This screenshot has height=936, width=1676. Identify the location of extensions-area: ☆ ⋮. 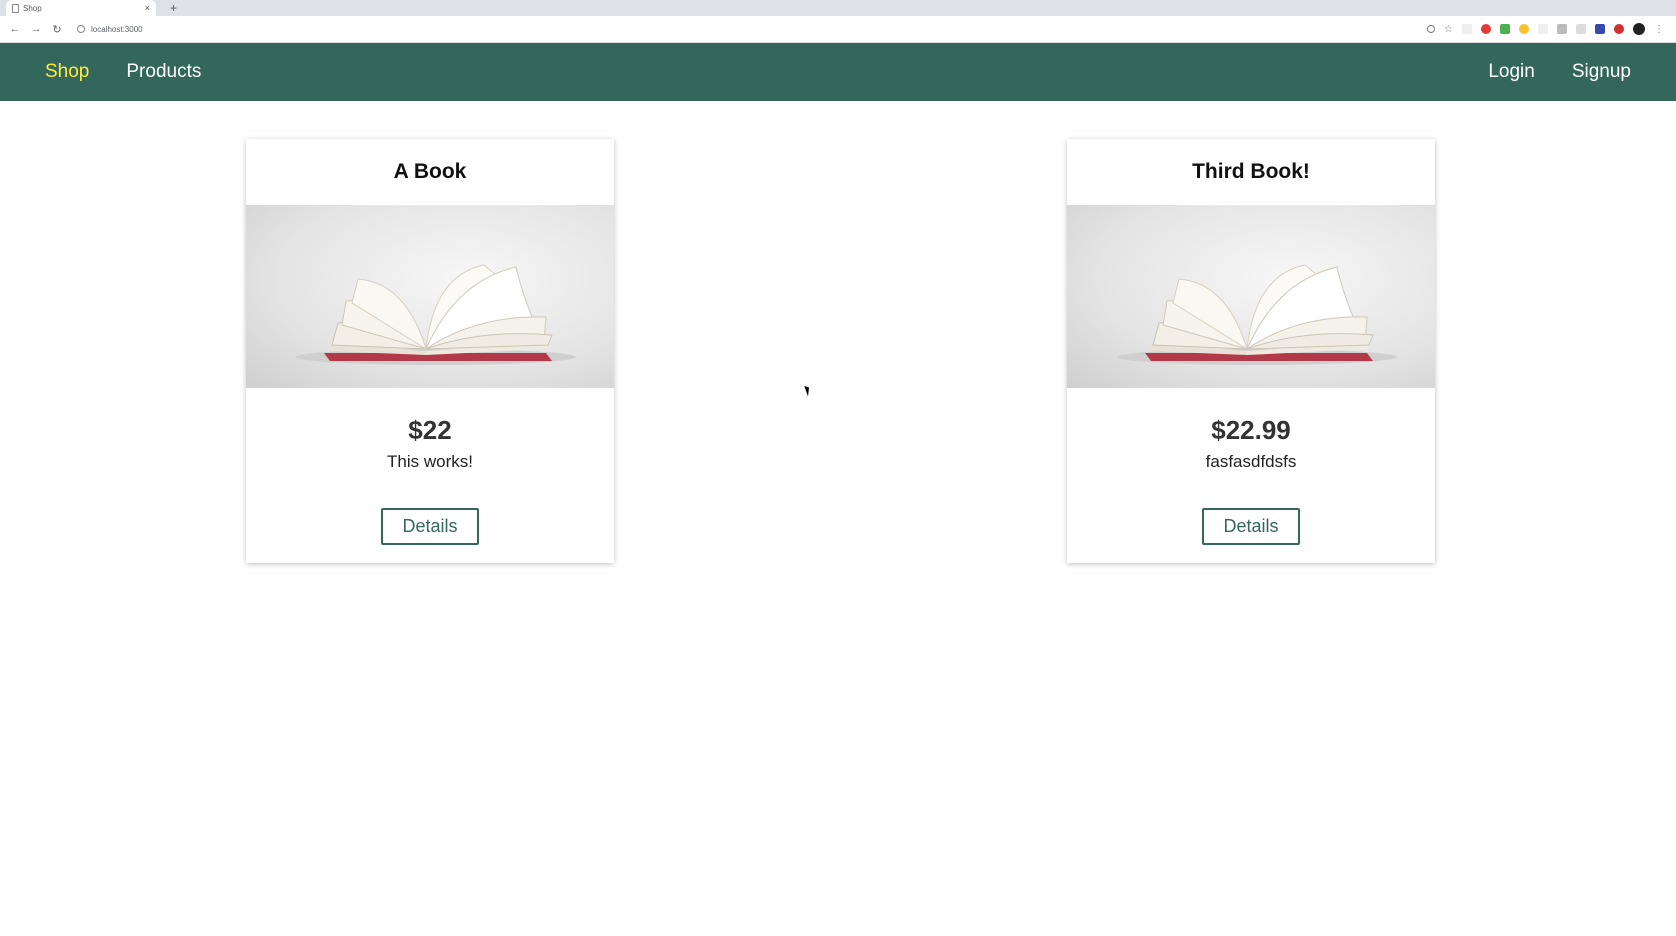
(1548, 29).